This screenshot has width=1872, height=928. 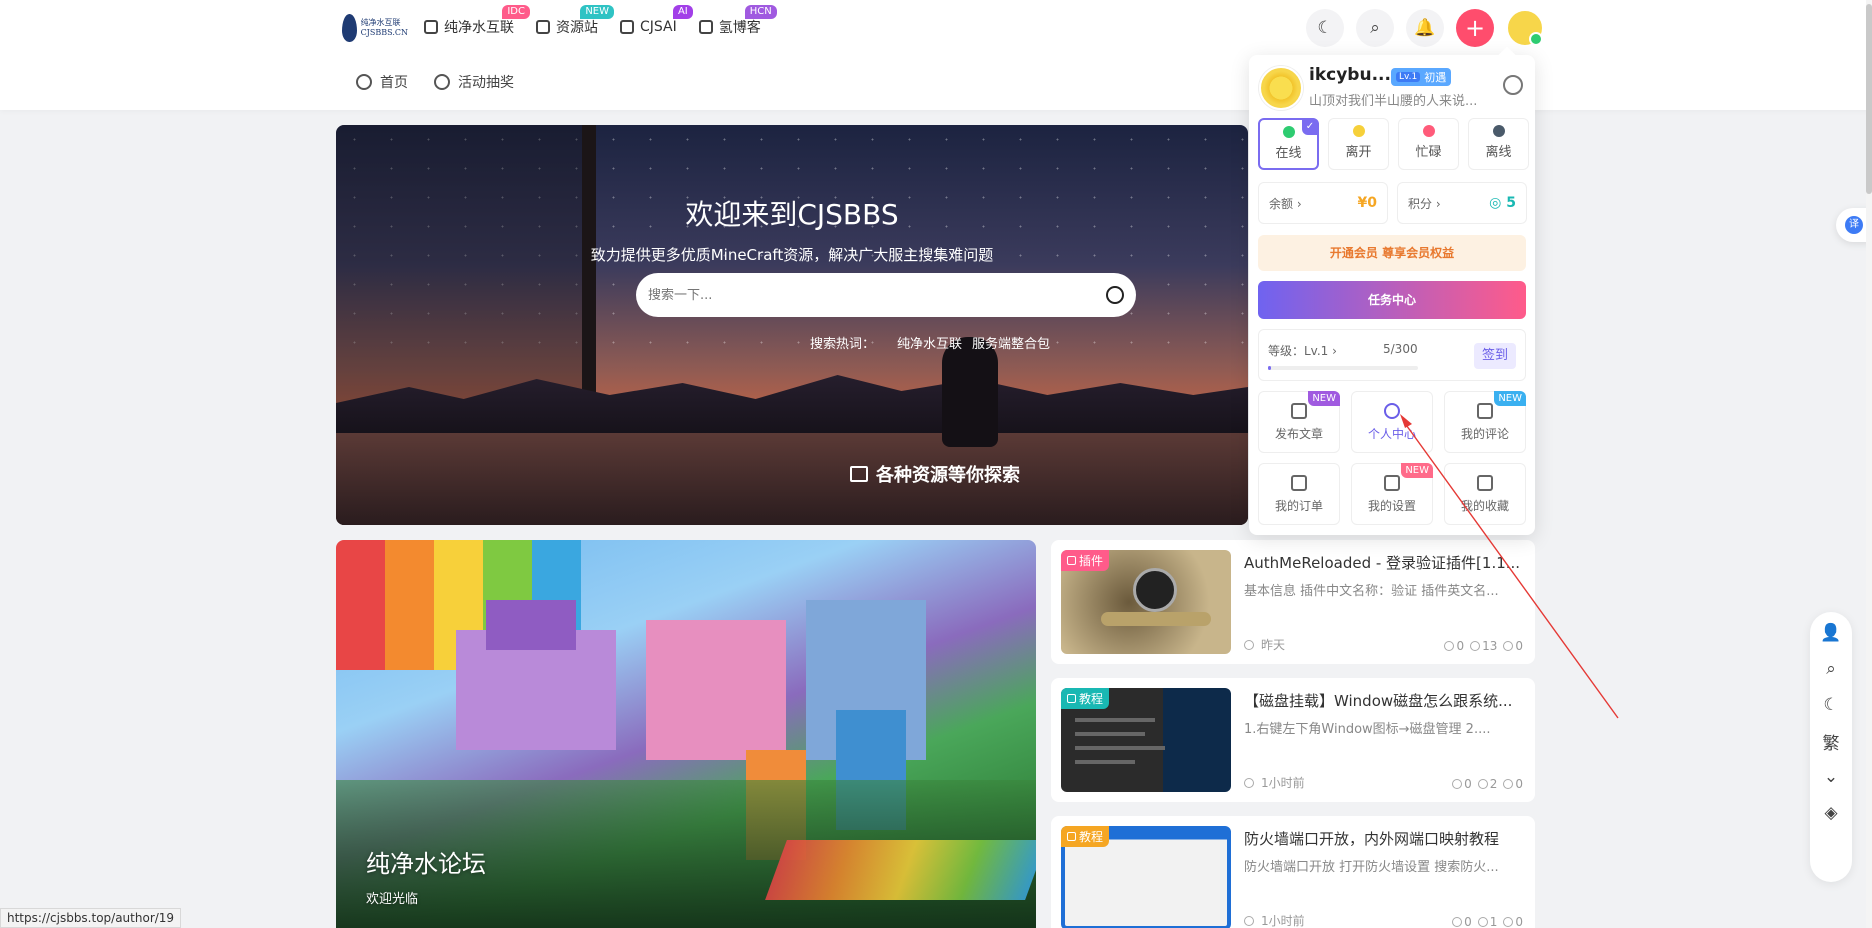 What do you see at coordinates (1495, 356) in the screenshot?
I see `sign-in-button: 签到` at bounding box center [1495, 356].